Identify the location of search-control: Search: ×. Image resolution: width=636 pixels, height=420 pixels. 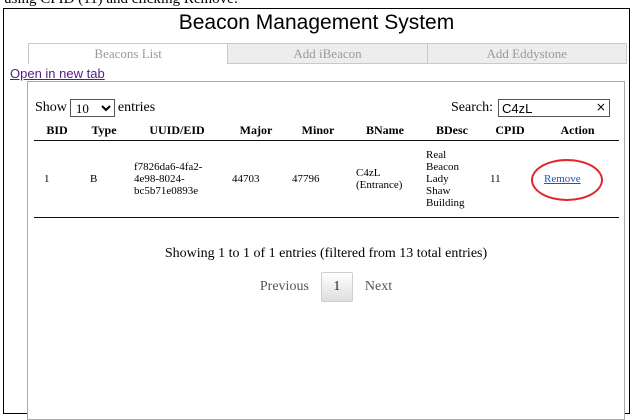
(530, 108).